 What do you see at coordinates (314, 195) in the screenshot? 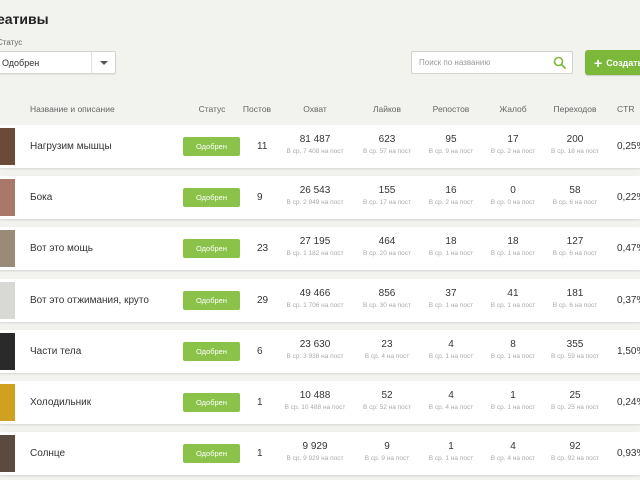
I see `metric-reach: 26 543 В ср. 2 949 на пост` at bounding box center [314, 195].